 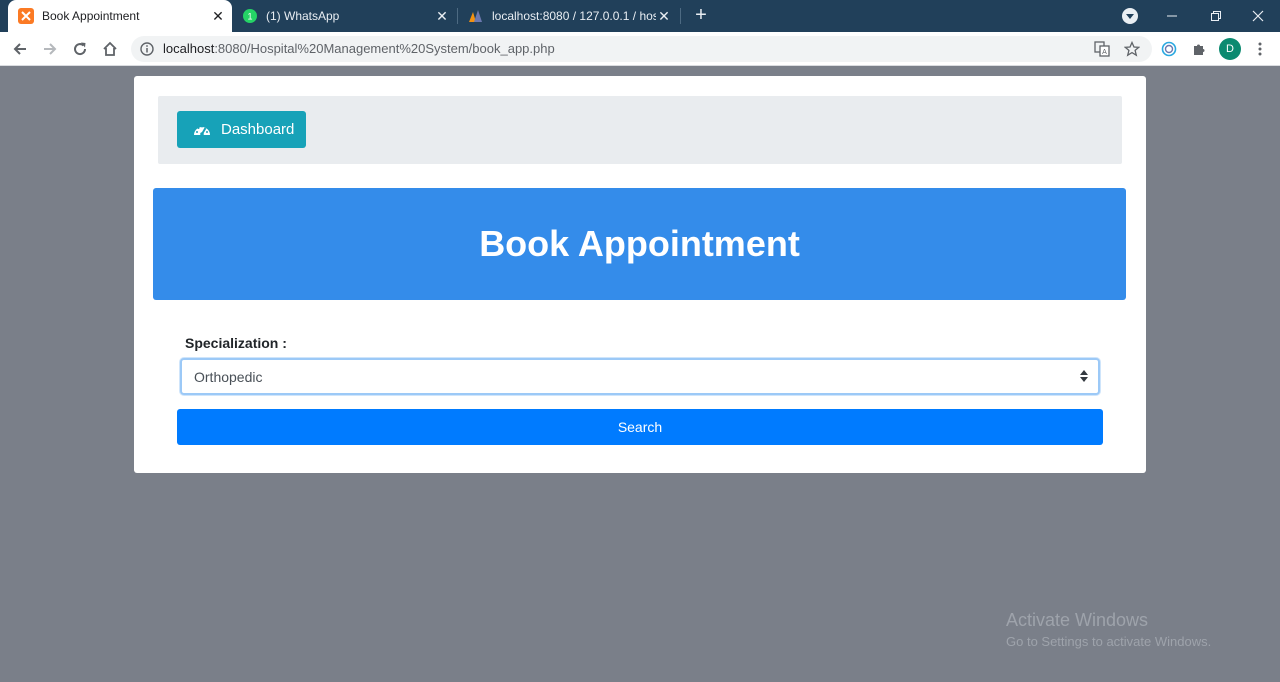 What do you see at coordinates (26, 16) in the screenshot?
I see `xampp-icon` at bounding box center [26, 16].